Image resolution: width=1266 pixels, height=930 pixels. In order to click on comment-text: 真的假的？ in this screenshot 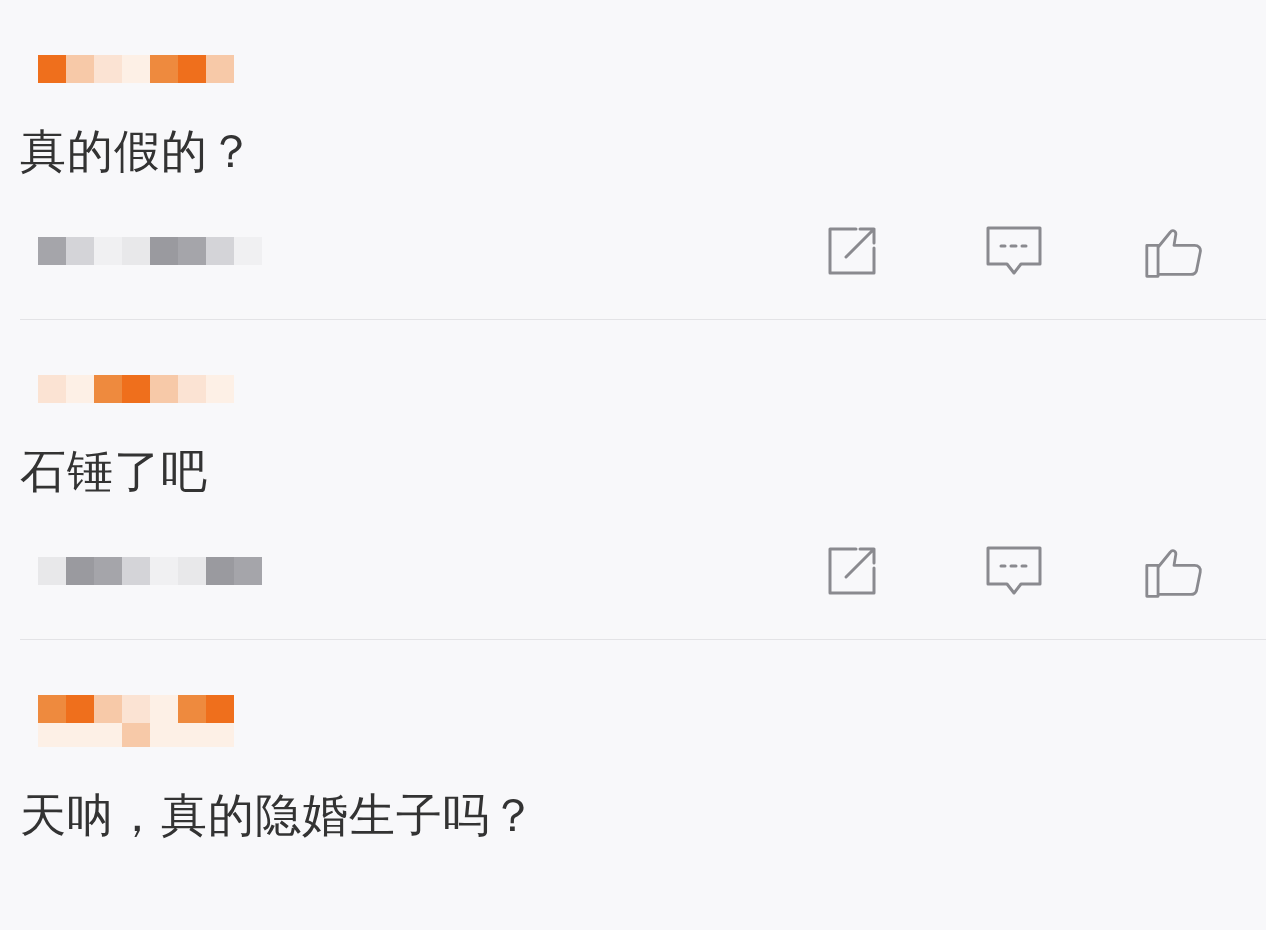, I will do `click(138, 151)`.